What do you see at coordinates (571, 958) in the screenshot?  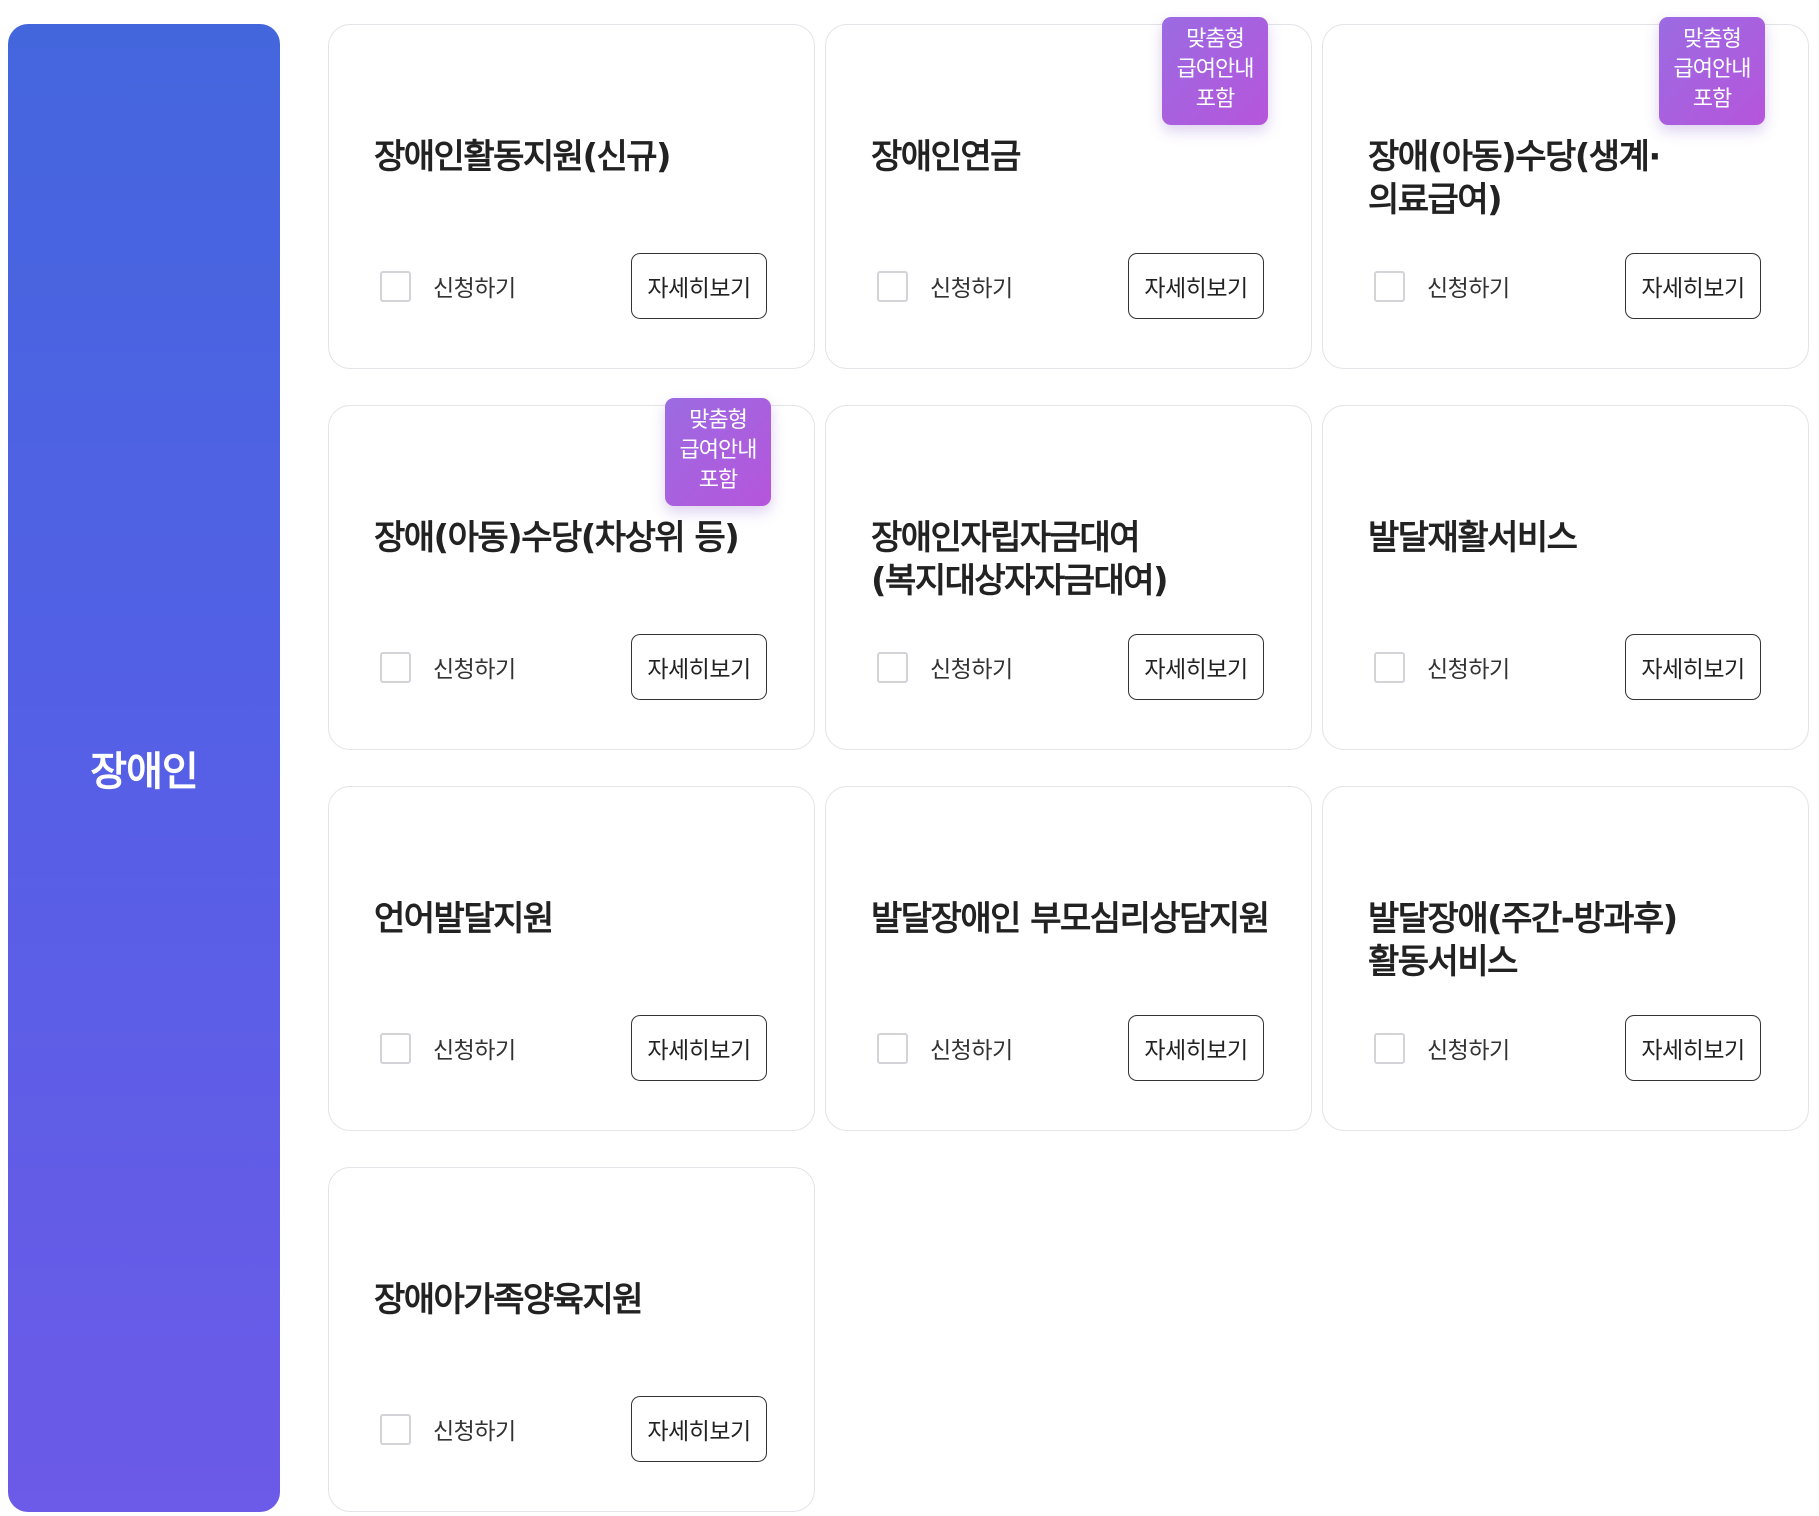 I see `service-card-7: 언어발달지원 신청하기 자세히보기` at bounding box center [571, 958].